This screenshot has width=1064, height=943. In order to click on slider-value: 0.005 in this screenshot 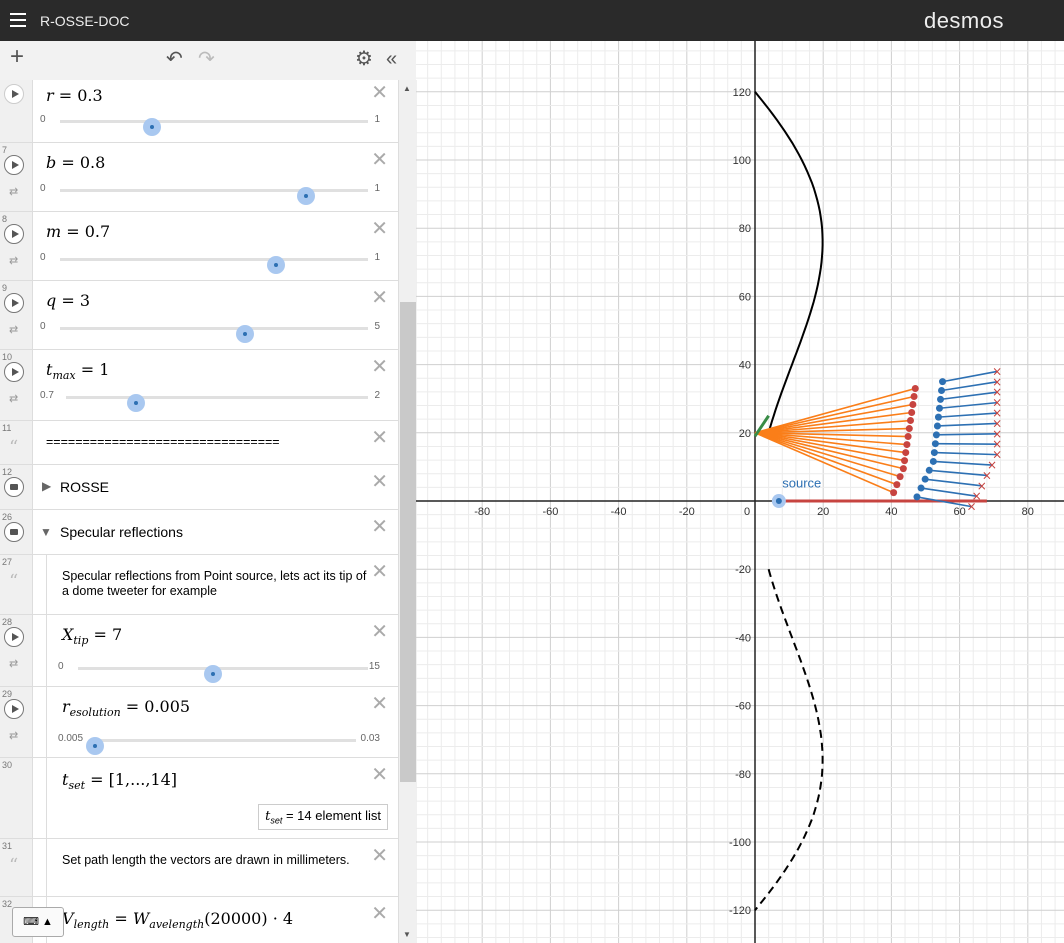, I will do `click(167, 706)`.